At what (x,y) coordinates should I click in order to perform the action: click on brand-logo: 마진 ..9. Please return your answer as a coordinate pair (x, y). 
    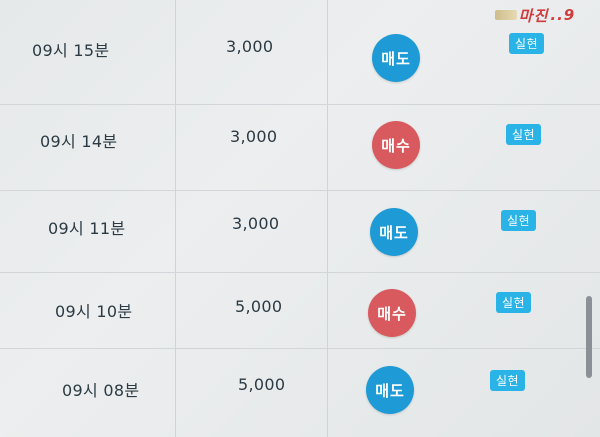
    Looking at the image, I should click on (535, 15).